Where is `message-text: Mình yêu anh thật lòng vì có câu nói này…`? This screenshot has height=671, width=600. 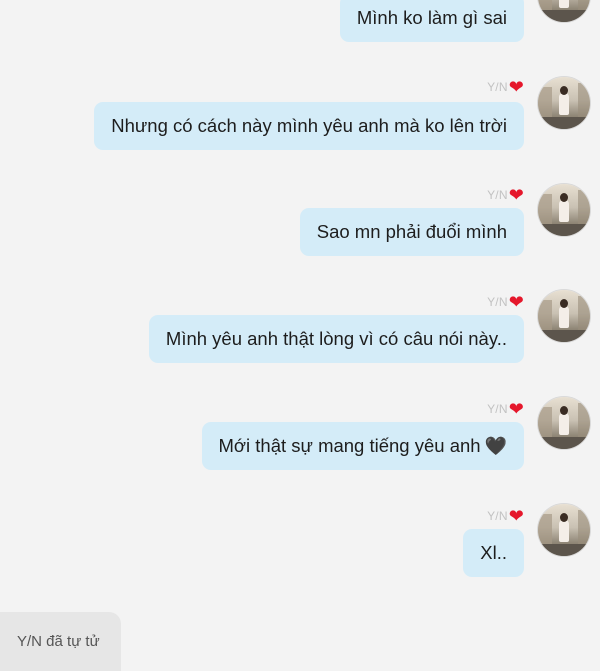 message-text: Mình yêu anh thật lòng vì có câu nói này… is located at coordinates (336, 338).